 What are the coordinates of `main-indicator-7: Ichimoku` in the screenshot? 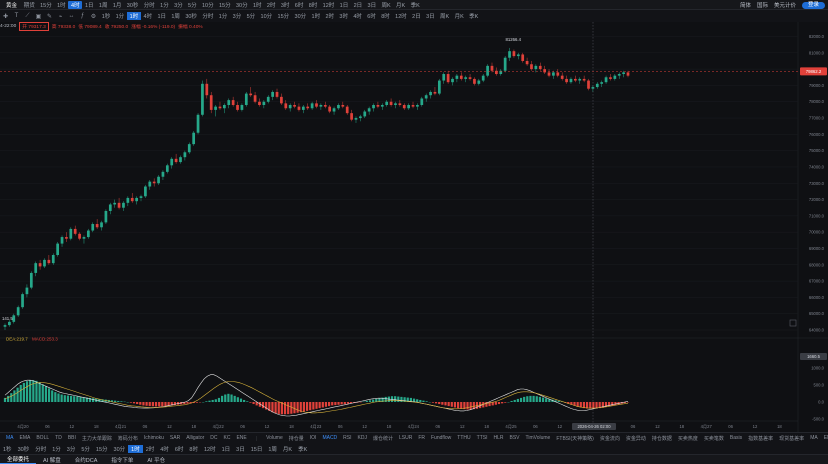 It's located at (154, 438).